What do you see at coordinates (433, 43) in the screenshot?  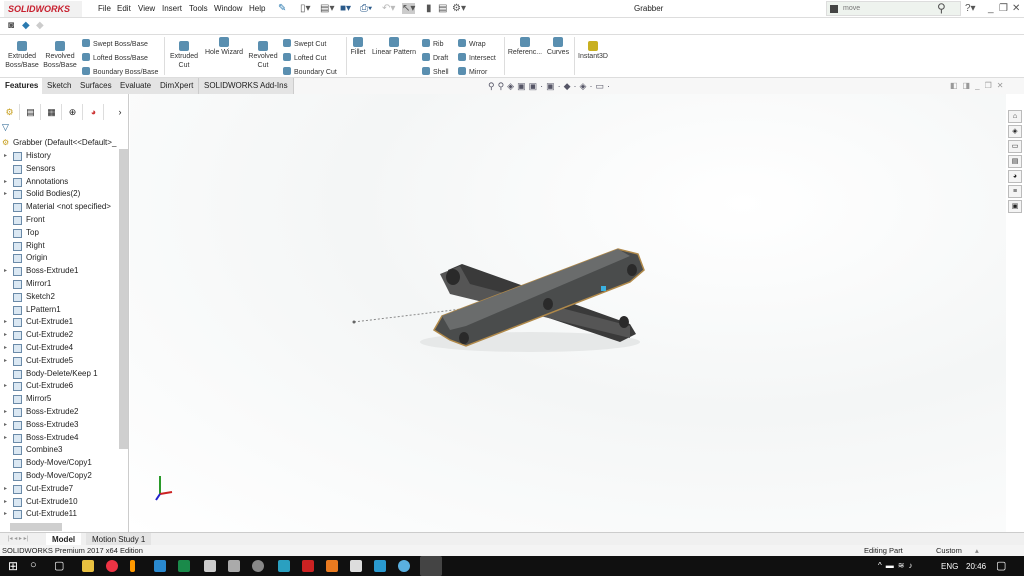 I see `rib-button: Rib` at bounding box center [433, 43].